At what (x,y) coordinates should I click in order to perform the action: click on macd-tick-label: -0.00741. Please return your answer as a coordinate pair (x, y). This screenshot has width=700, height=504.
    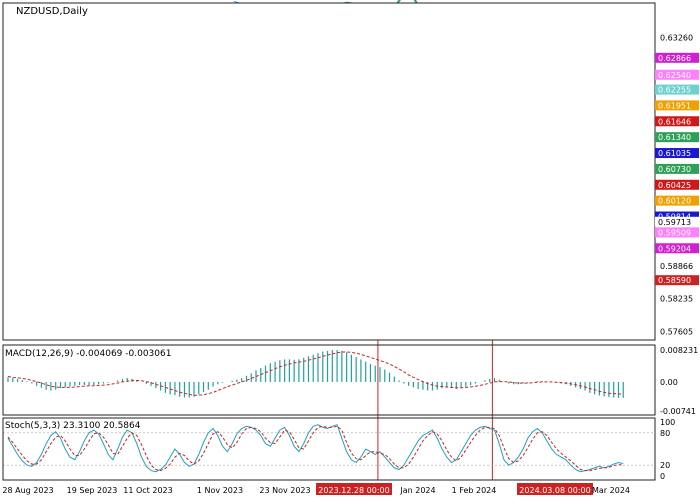
    Looking at the image, I should click on (678, 411).